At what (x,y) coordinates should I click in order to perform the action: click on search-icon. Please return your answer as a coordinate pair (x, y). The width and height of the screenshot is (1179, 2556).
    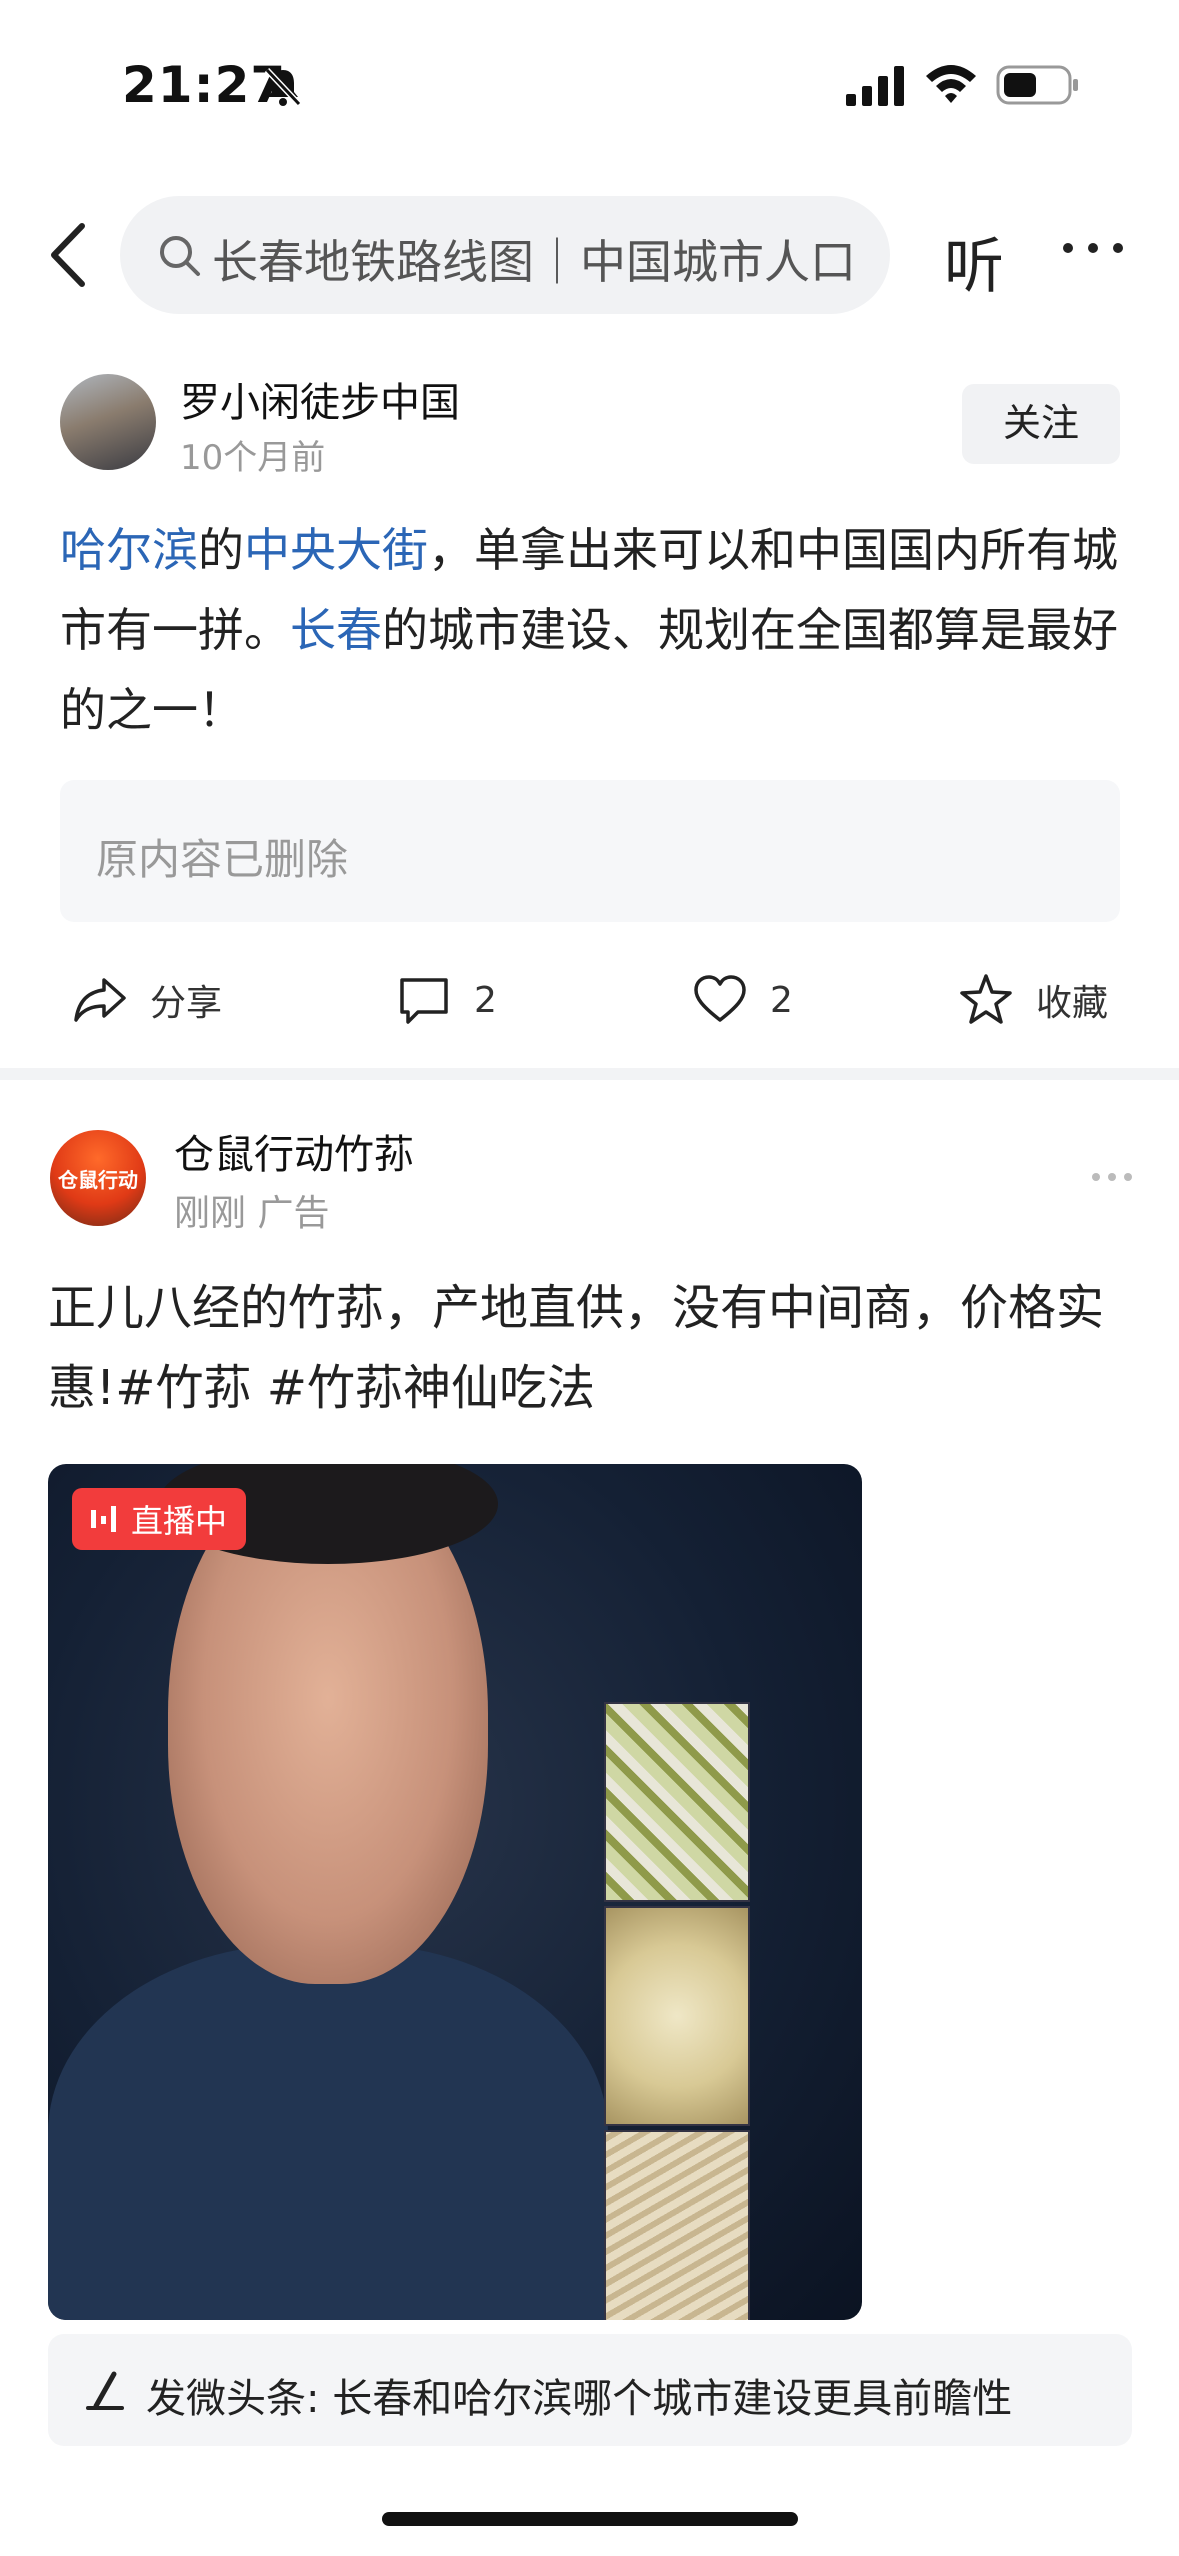
    Looking at the image, I should click on (180, 256).